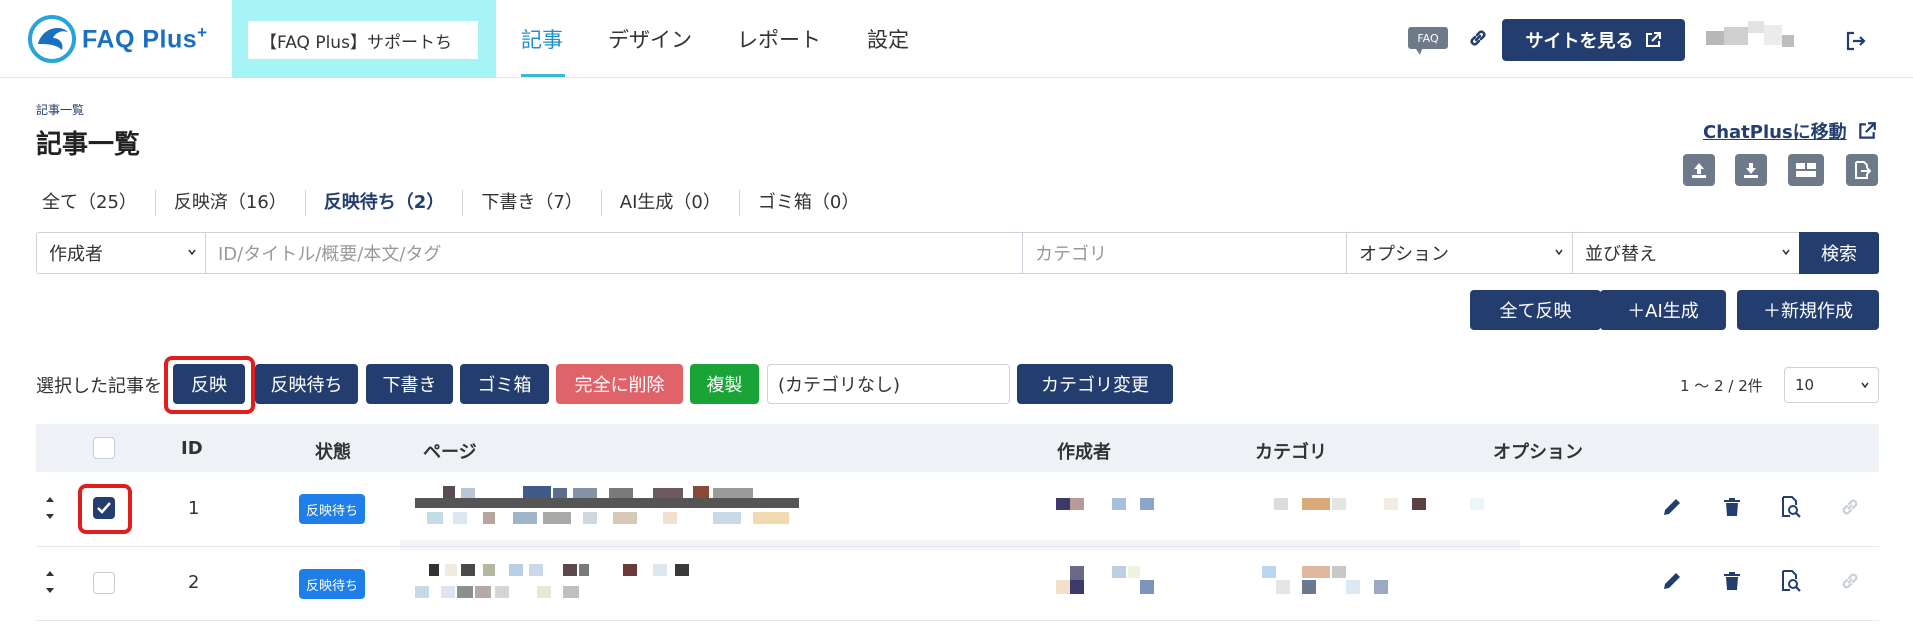  What do you see at coordinates (957, 448) in the screenshot?
I see `table-header: ID 状態 ページ 作成者 カテゴリ オプション` at bounding box center [957, 448].